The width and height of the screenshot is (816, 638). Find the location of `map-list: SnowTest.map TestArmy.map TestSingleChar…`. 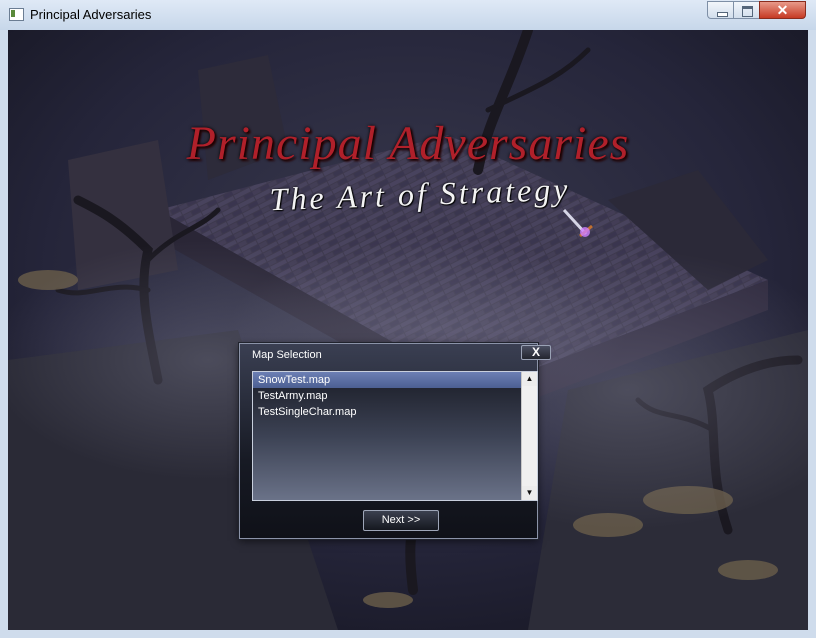

map-list: SnowTest.map TestArmy.map TestSingleChar… is located at coordinates (395, 436).